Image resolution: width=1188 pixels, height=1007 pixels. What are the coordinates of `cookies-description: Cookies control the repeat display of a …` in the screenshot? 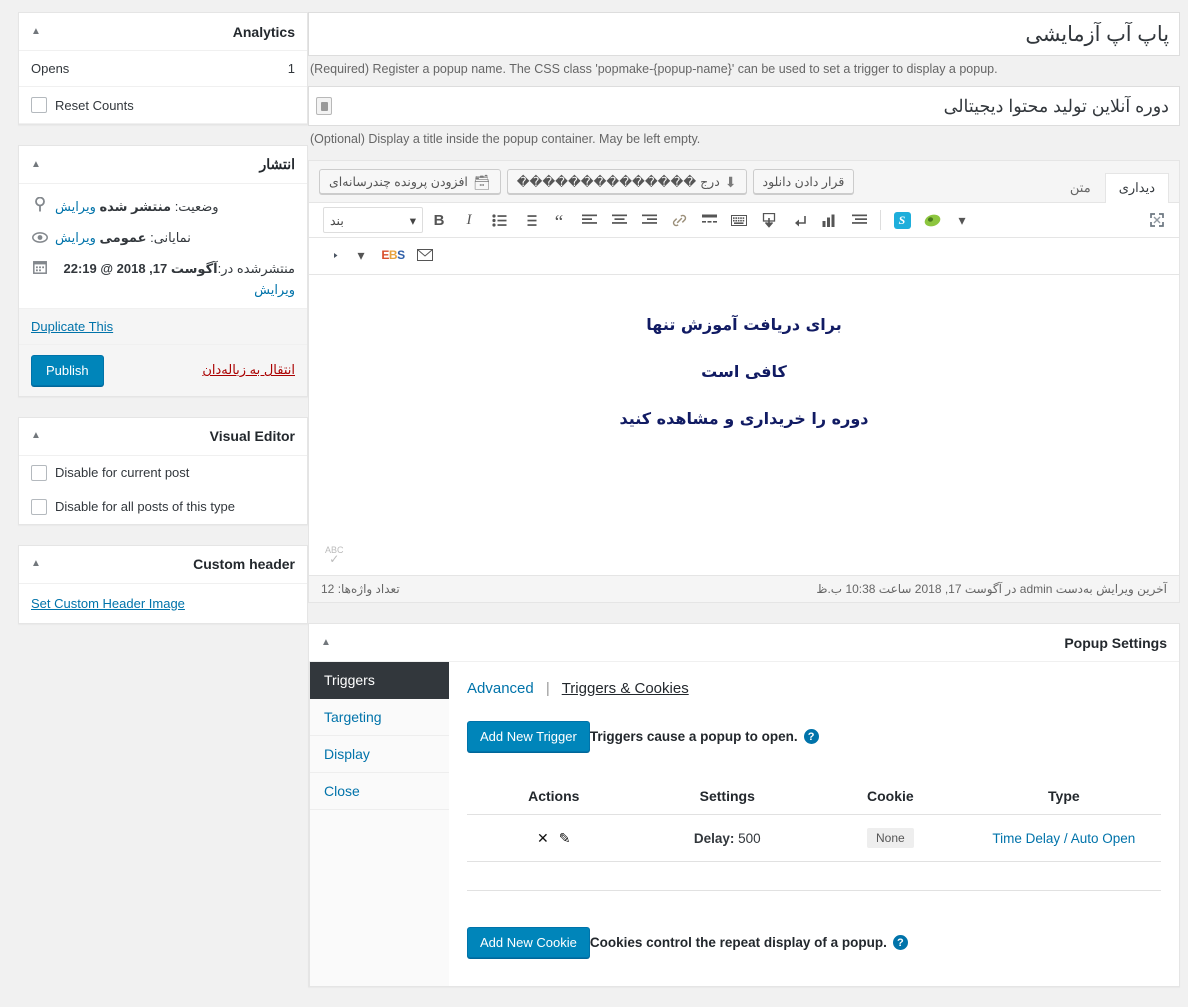 It's located at (749, 942).